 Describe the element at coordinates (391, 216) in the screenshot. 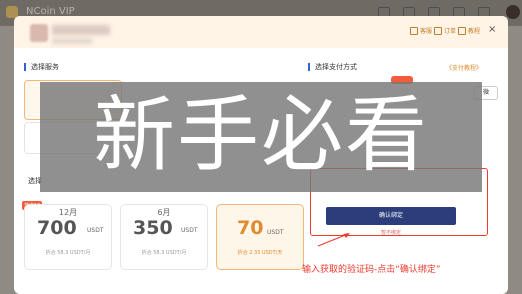

I see `confirm-bind-button: 确认绑定` at that location.